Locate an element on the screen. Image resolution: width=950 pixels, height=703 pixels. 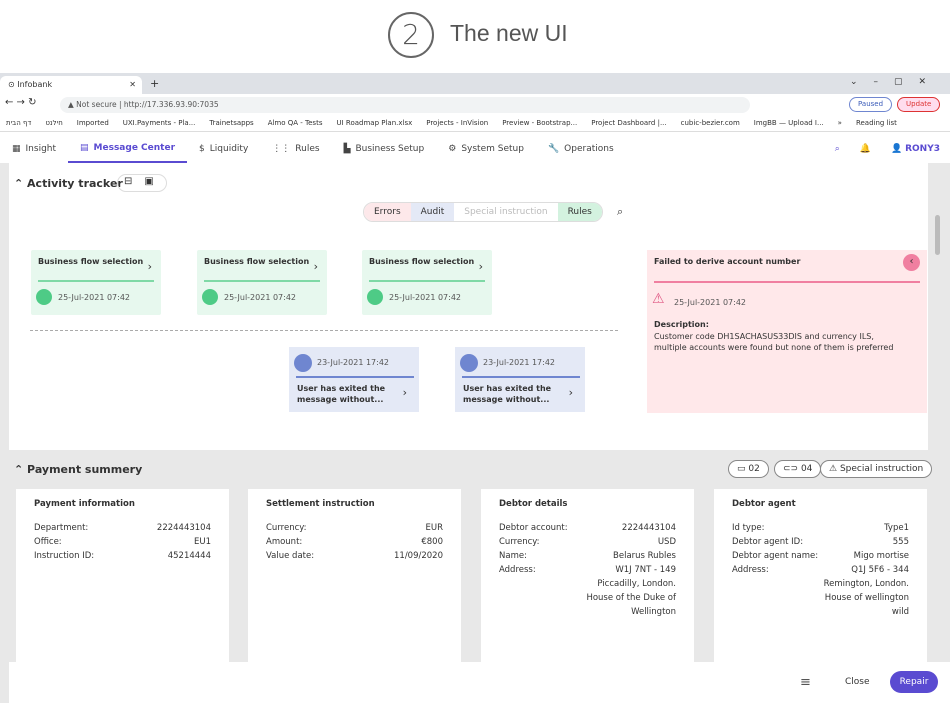
nav-operations: 🔧 Operations is located at coordinates (581, 149).